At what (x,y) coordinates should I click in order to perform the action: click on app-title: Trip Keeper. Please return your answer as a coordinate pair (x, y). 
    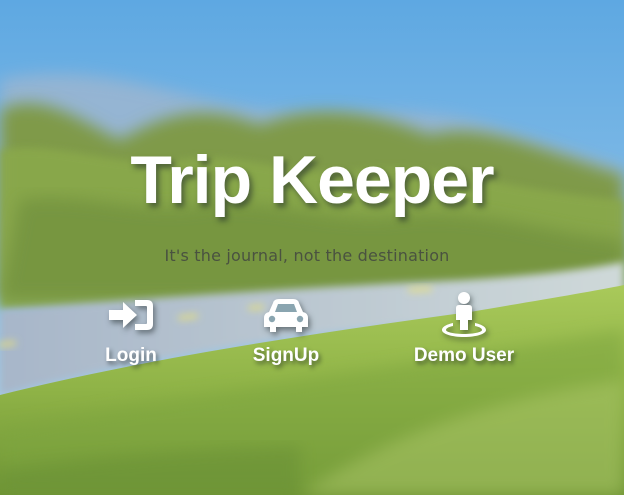
    Looking at the image, I should click on (312, 180).